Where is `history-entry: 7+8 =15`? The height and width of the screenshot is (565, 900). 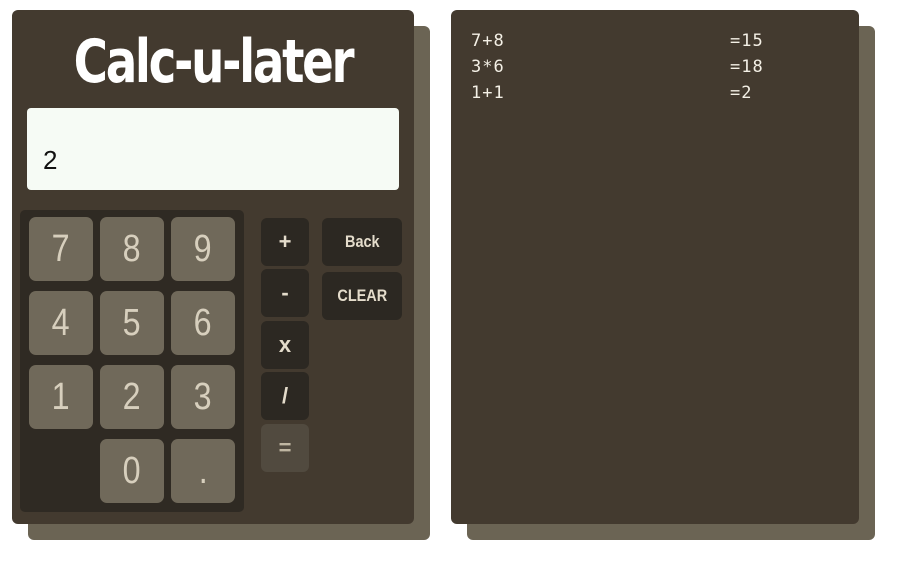 history-entry: 7+8 =15 is located at coordinates (661, 41).